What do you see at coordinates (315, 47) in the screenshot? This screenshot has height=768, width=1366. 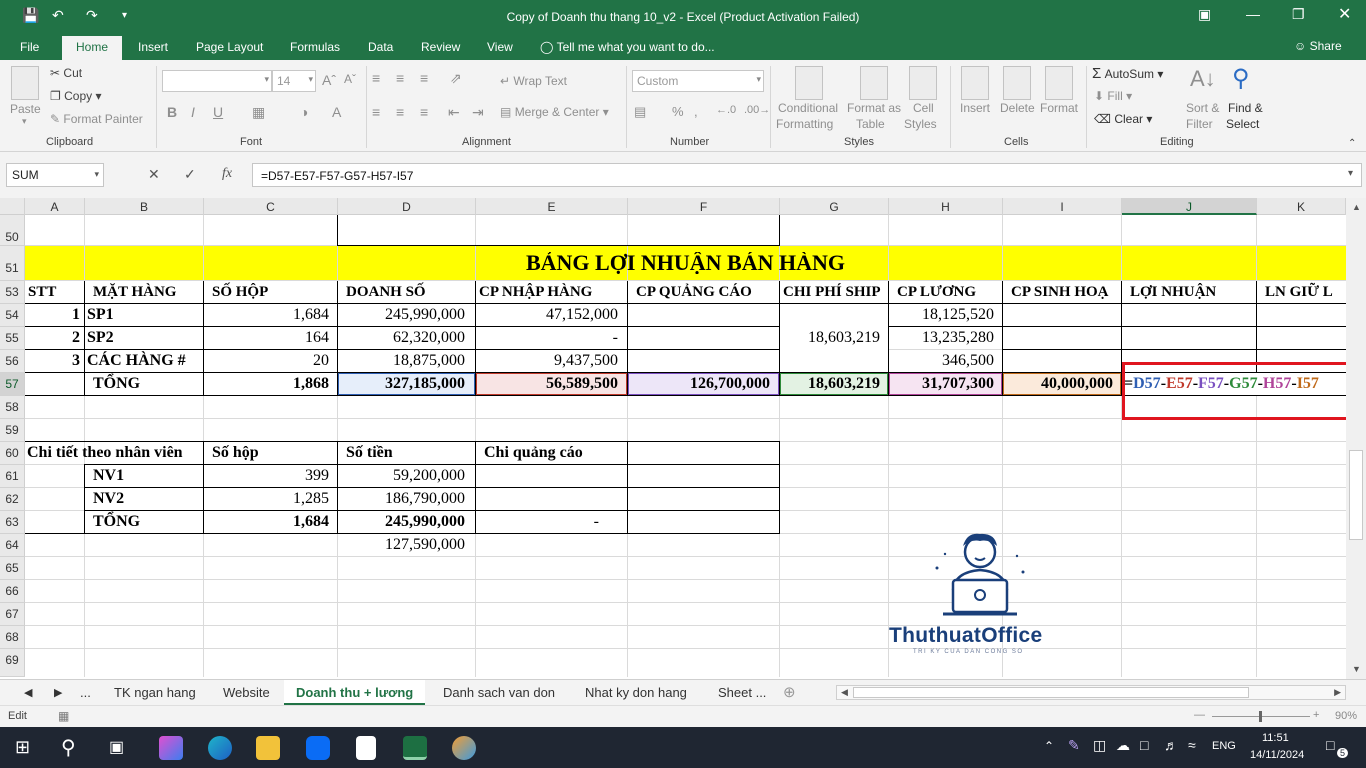 I see `tab-formulas: Formulas` at bounding box center [315, 47].